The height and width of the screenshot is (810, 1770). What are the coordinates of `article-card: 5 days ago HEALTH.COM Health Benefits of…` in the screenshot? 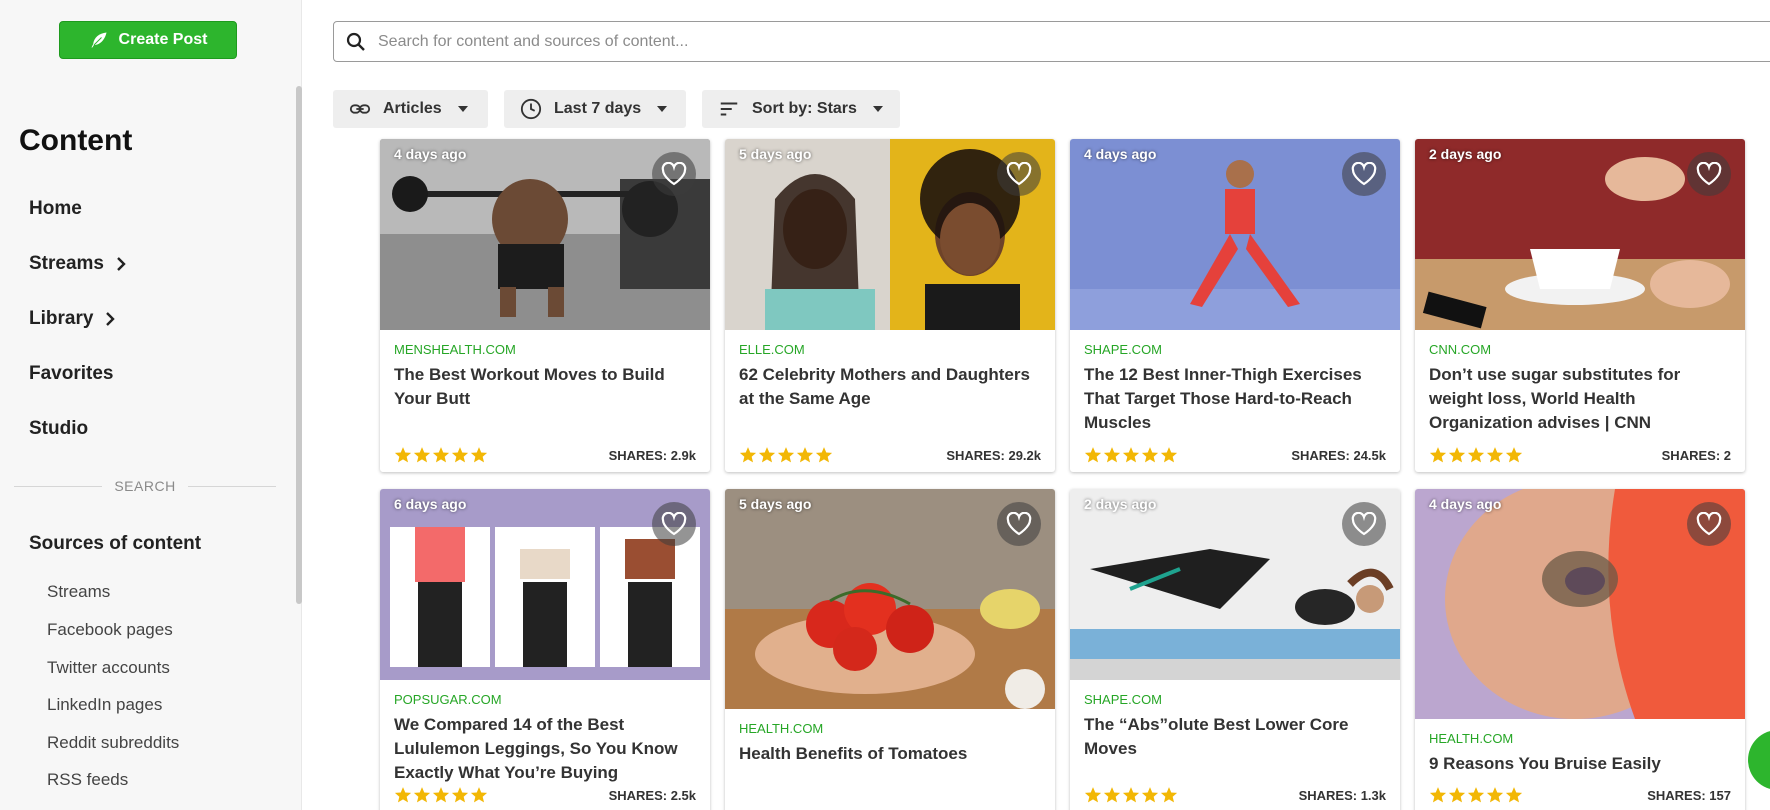 It's located at (890, 649).